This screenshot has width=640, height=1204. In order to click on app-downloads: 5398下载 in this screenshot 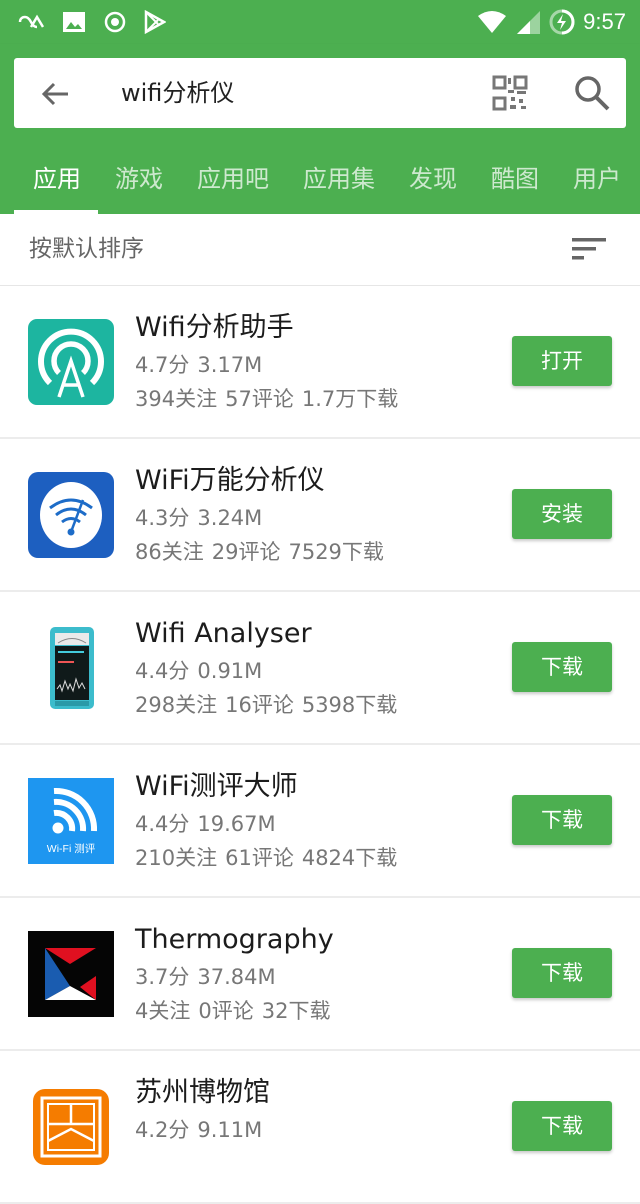, I will do `click(349, 705)`.